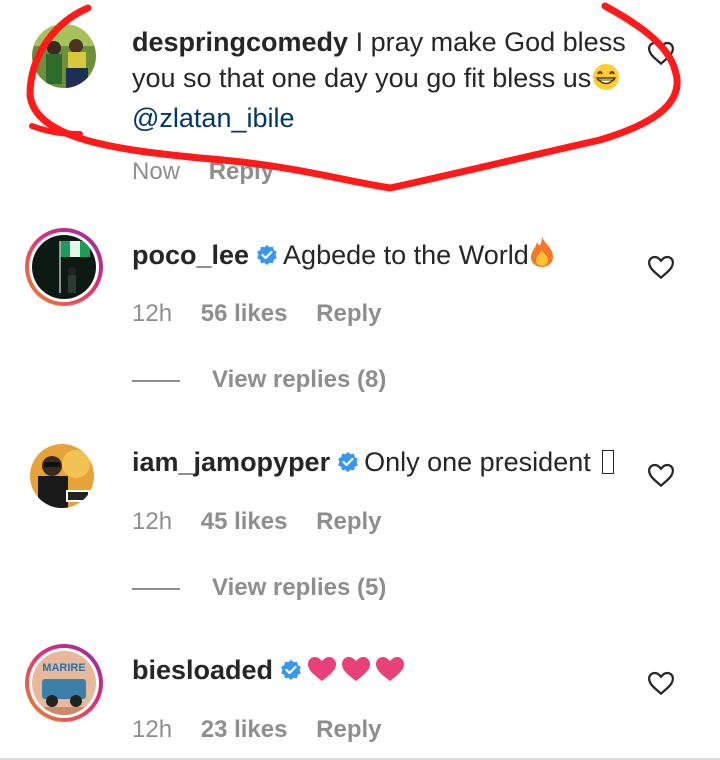 The image size is (720, 760). I want to click on comment-body: iam_jamopyper Only one president, so click(381, 462).